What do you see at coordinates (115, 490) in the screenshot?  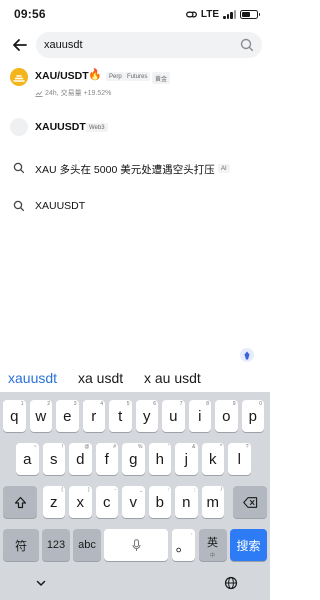 I see `key-hint: -` at bounding box center [115, 490].